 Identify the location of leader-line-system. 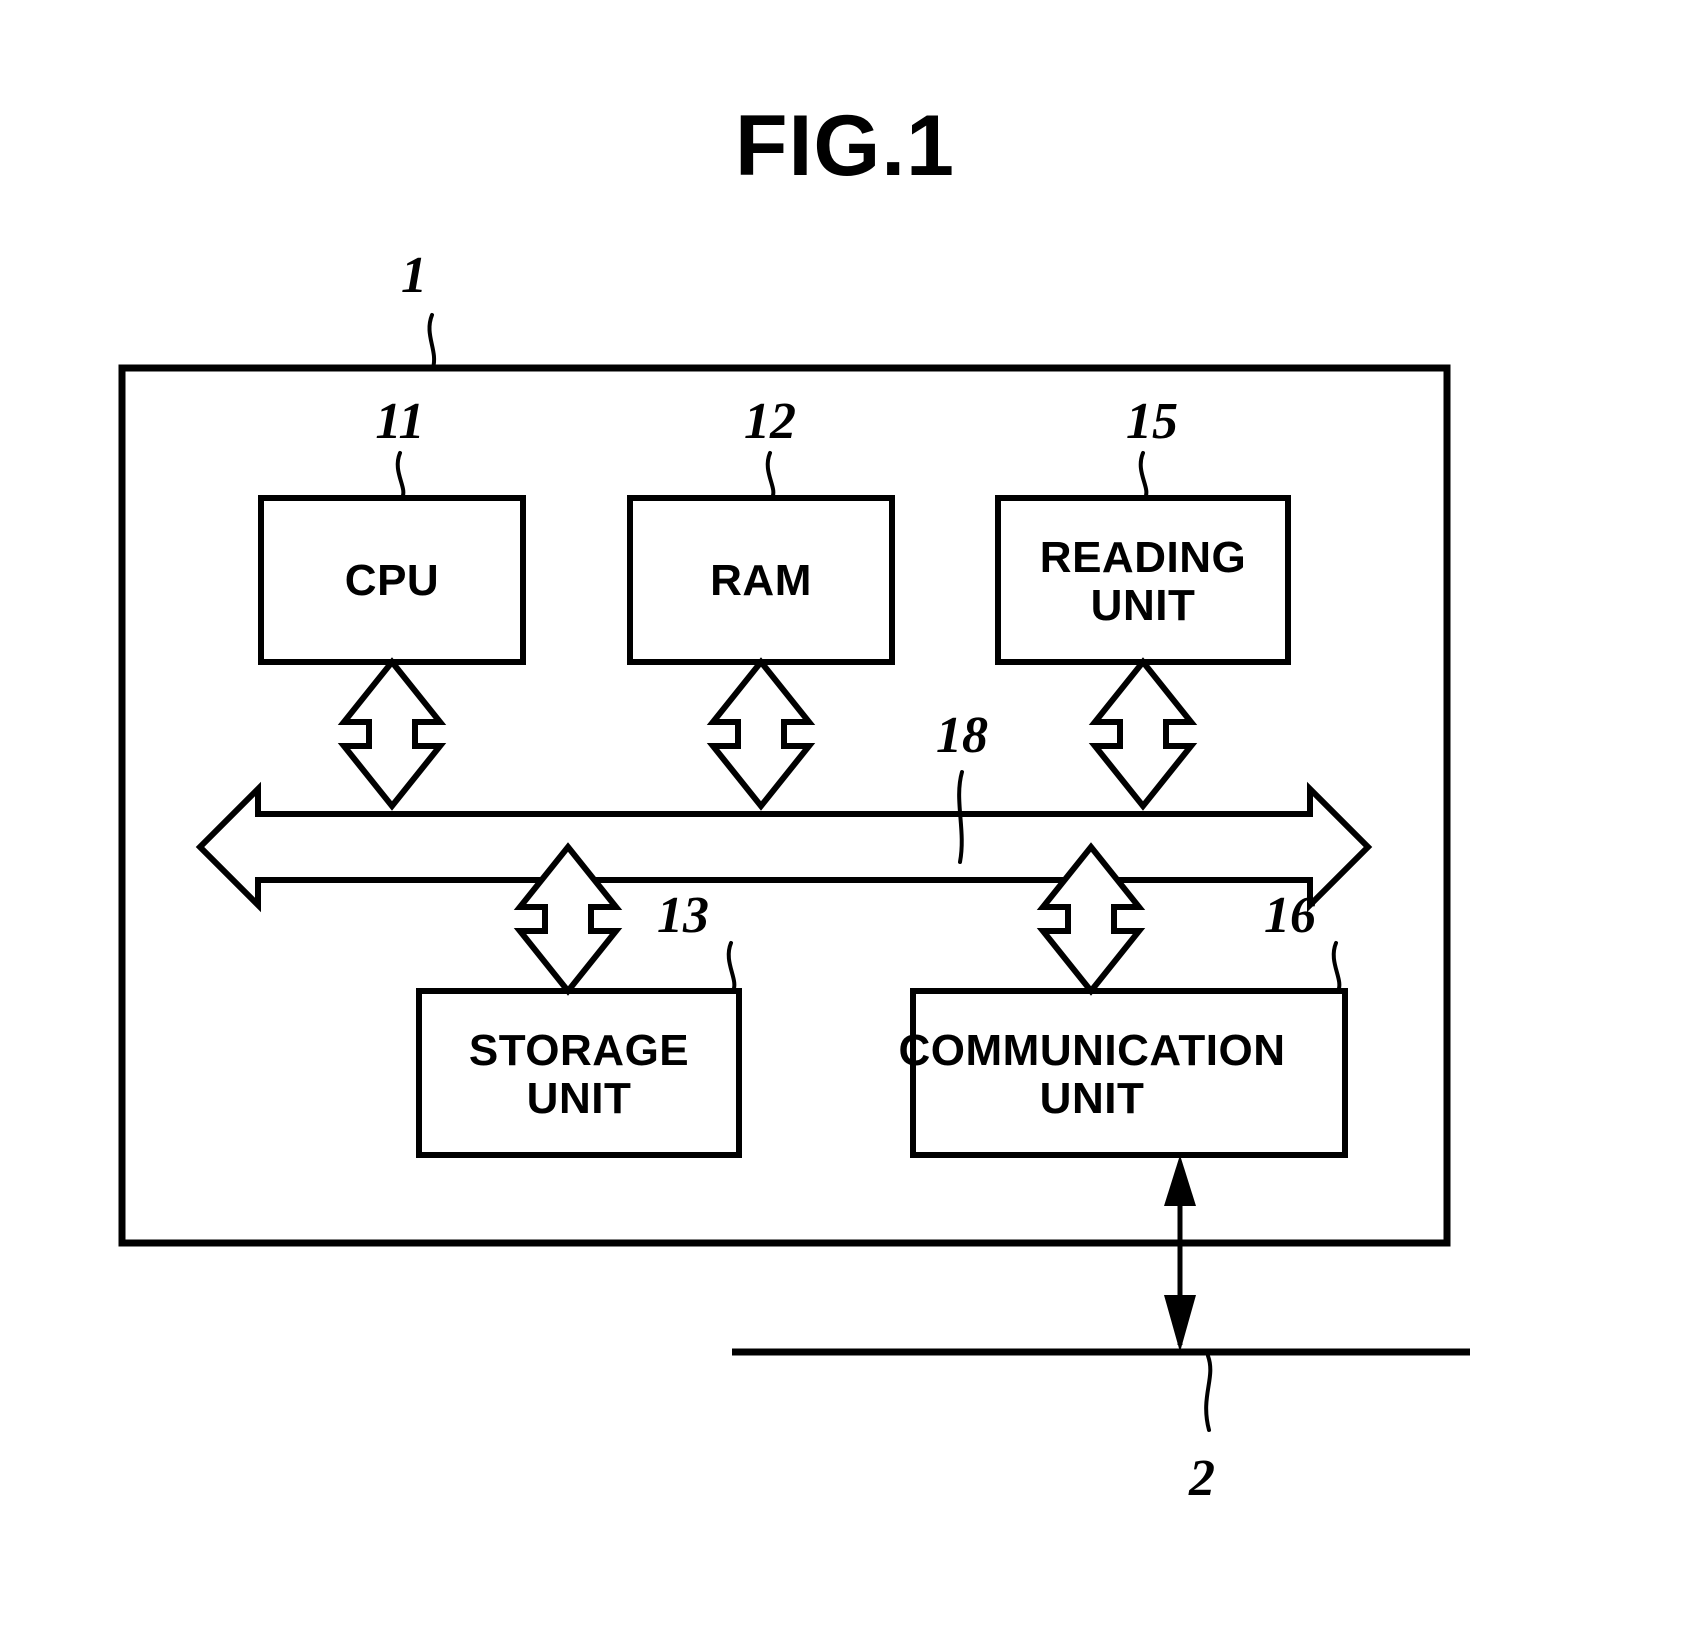
(432, 341).